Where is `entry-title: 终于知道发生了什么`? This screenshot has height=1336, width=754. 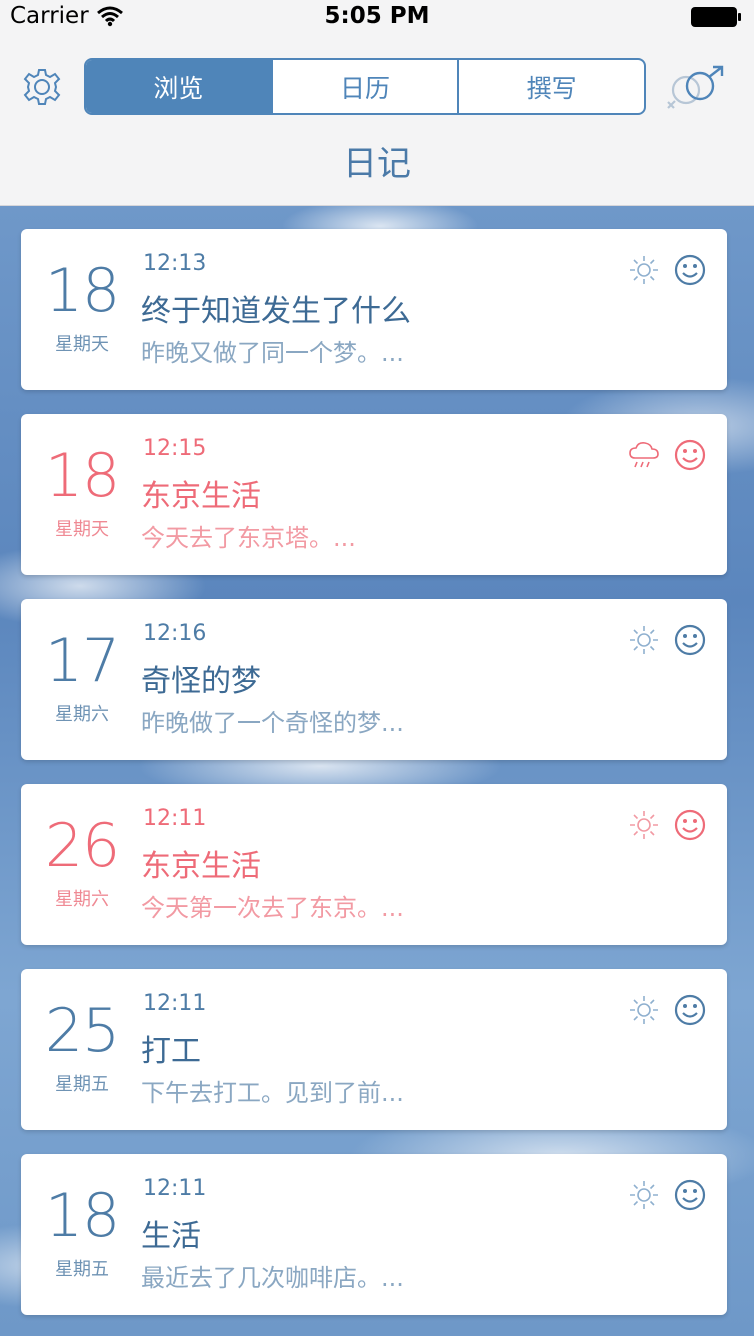
entry-title: 终于知道发生了什么 is located at coordinates (276, 311).